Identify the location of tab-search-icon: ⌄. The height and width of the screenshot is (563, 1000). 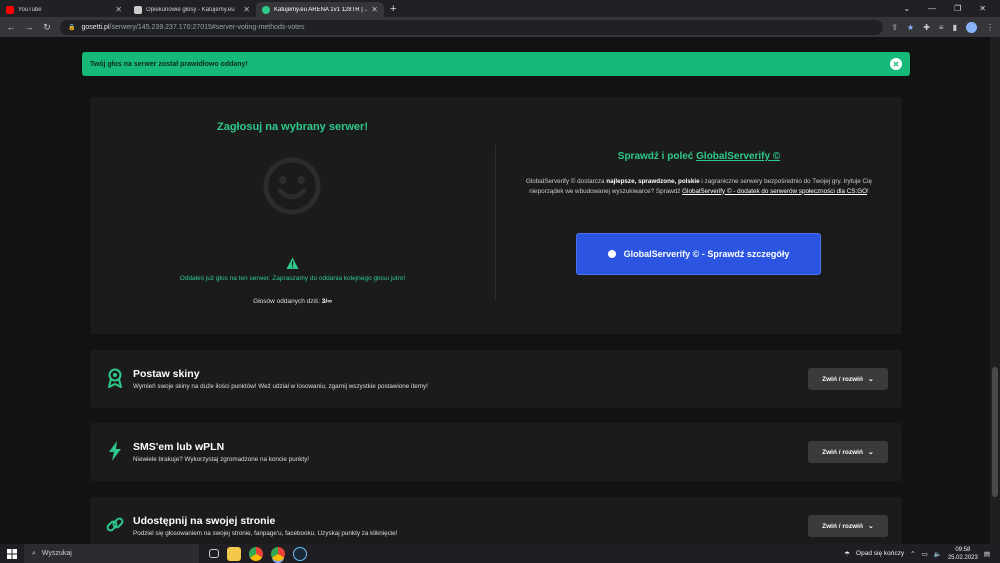
(906, 8).